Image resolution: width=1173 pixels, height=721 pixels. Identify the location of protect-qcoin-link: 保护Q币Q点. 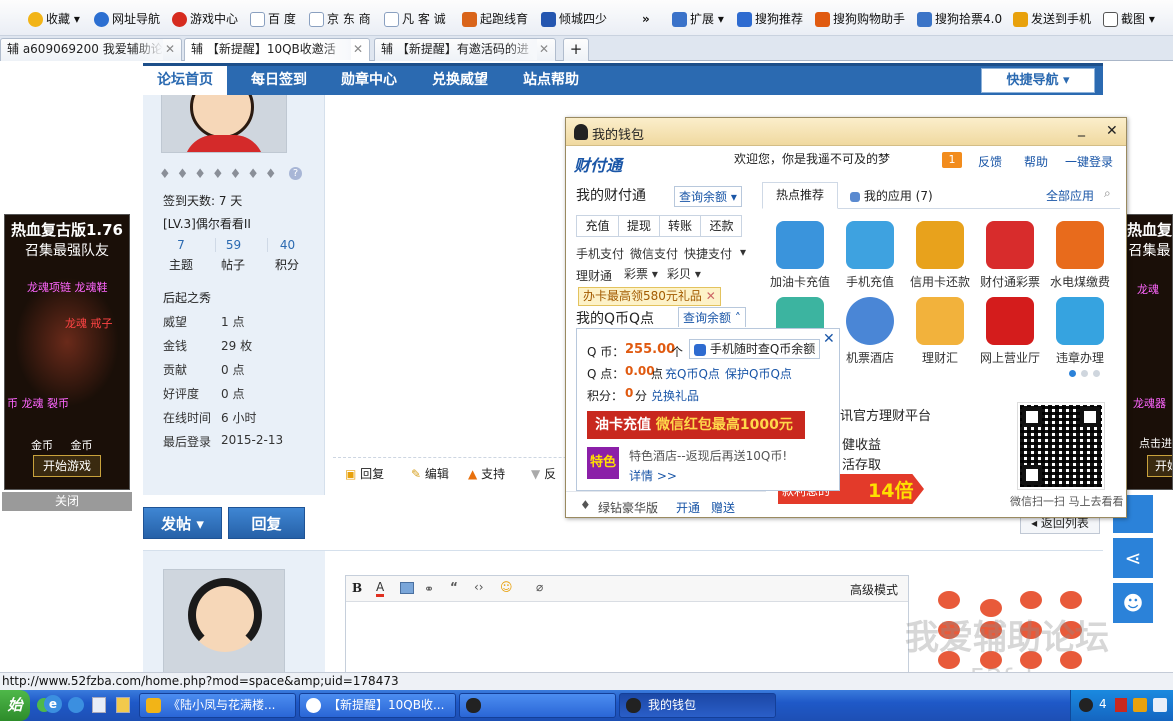
(758, 373).